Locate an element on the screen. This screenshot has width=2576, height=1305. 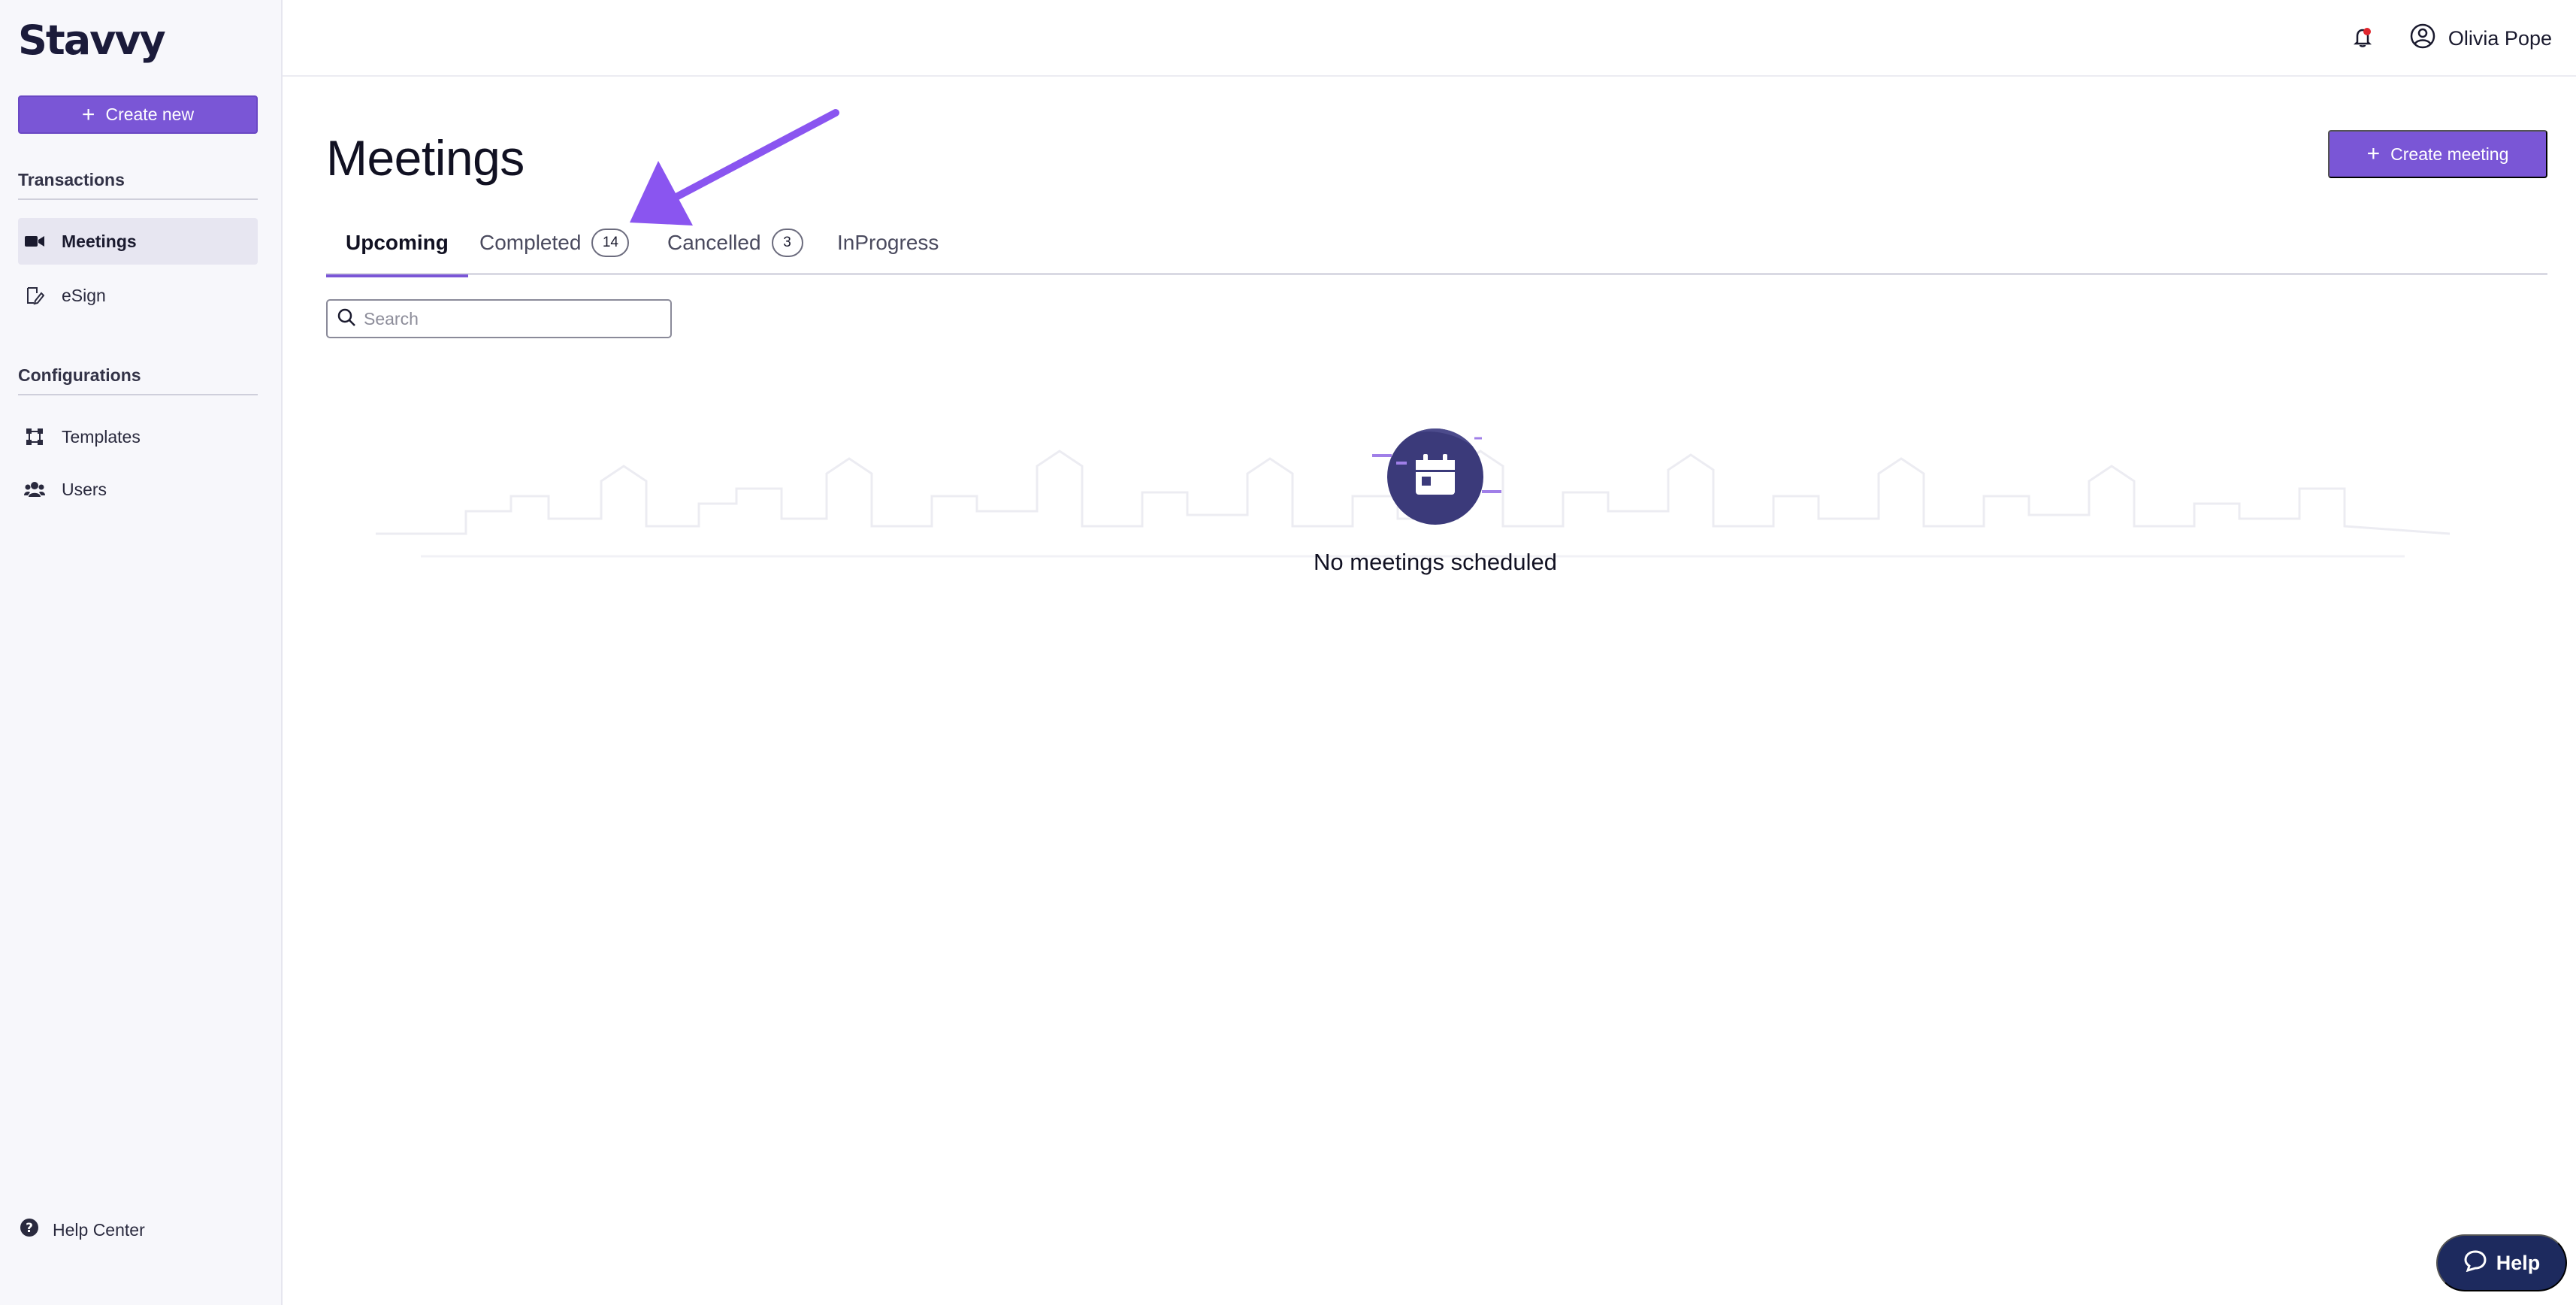
help-center-link: ? Help Center is located at coordinates (82, 1230).